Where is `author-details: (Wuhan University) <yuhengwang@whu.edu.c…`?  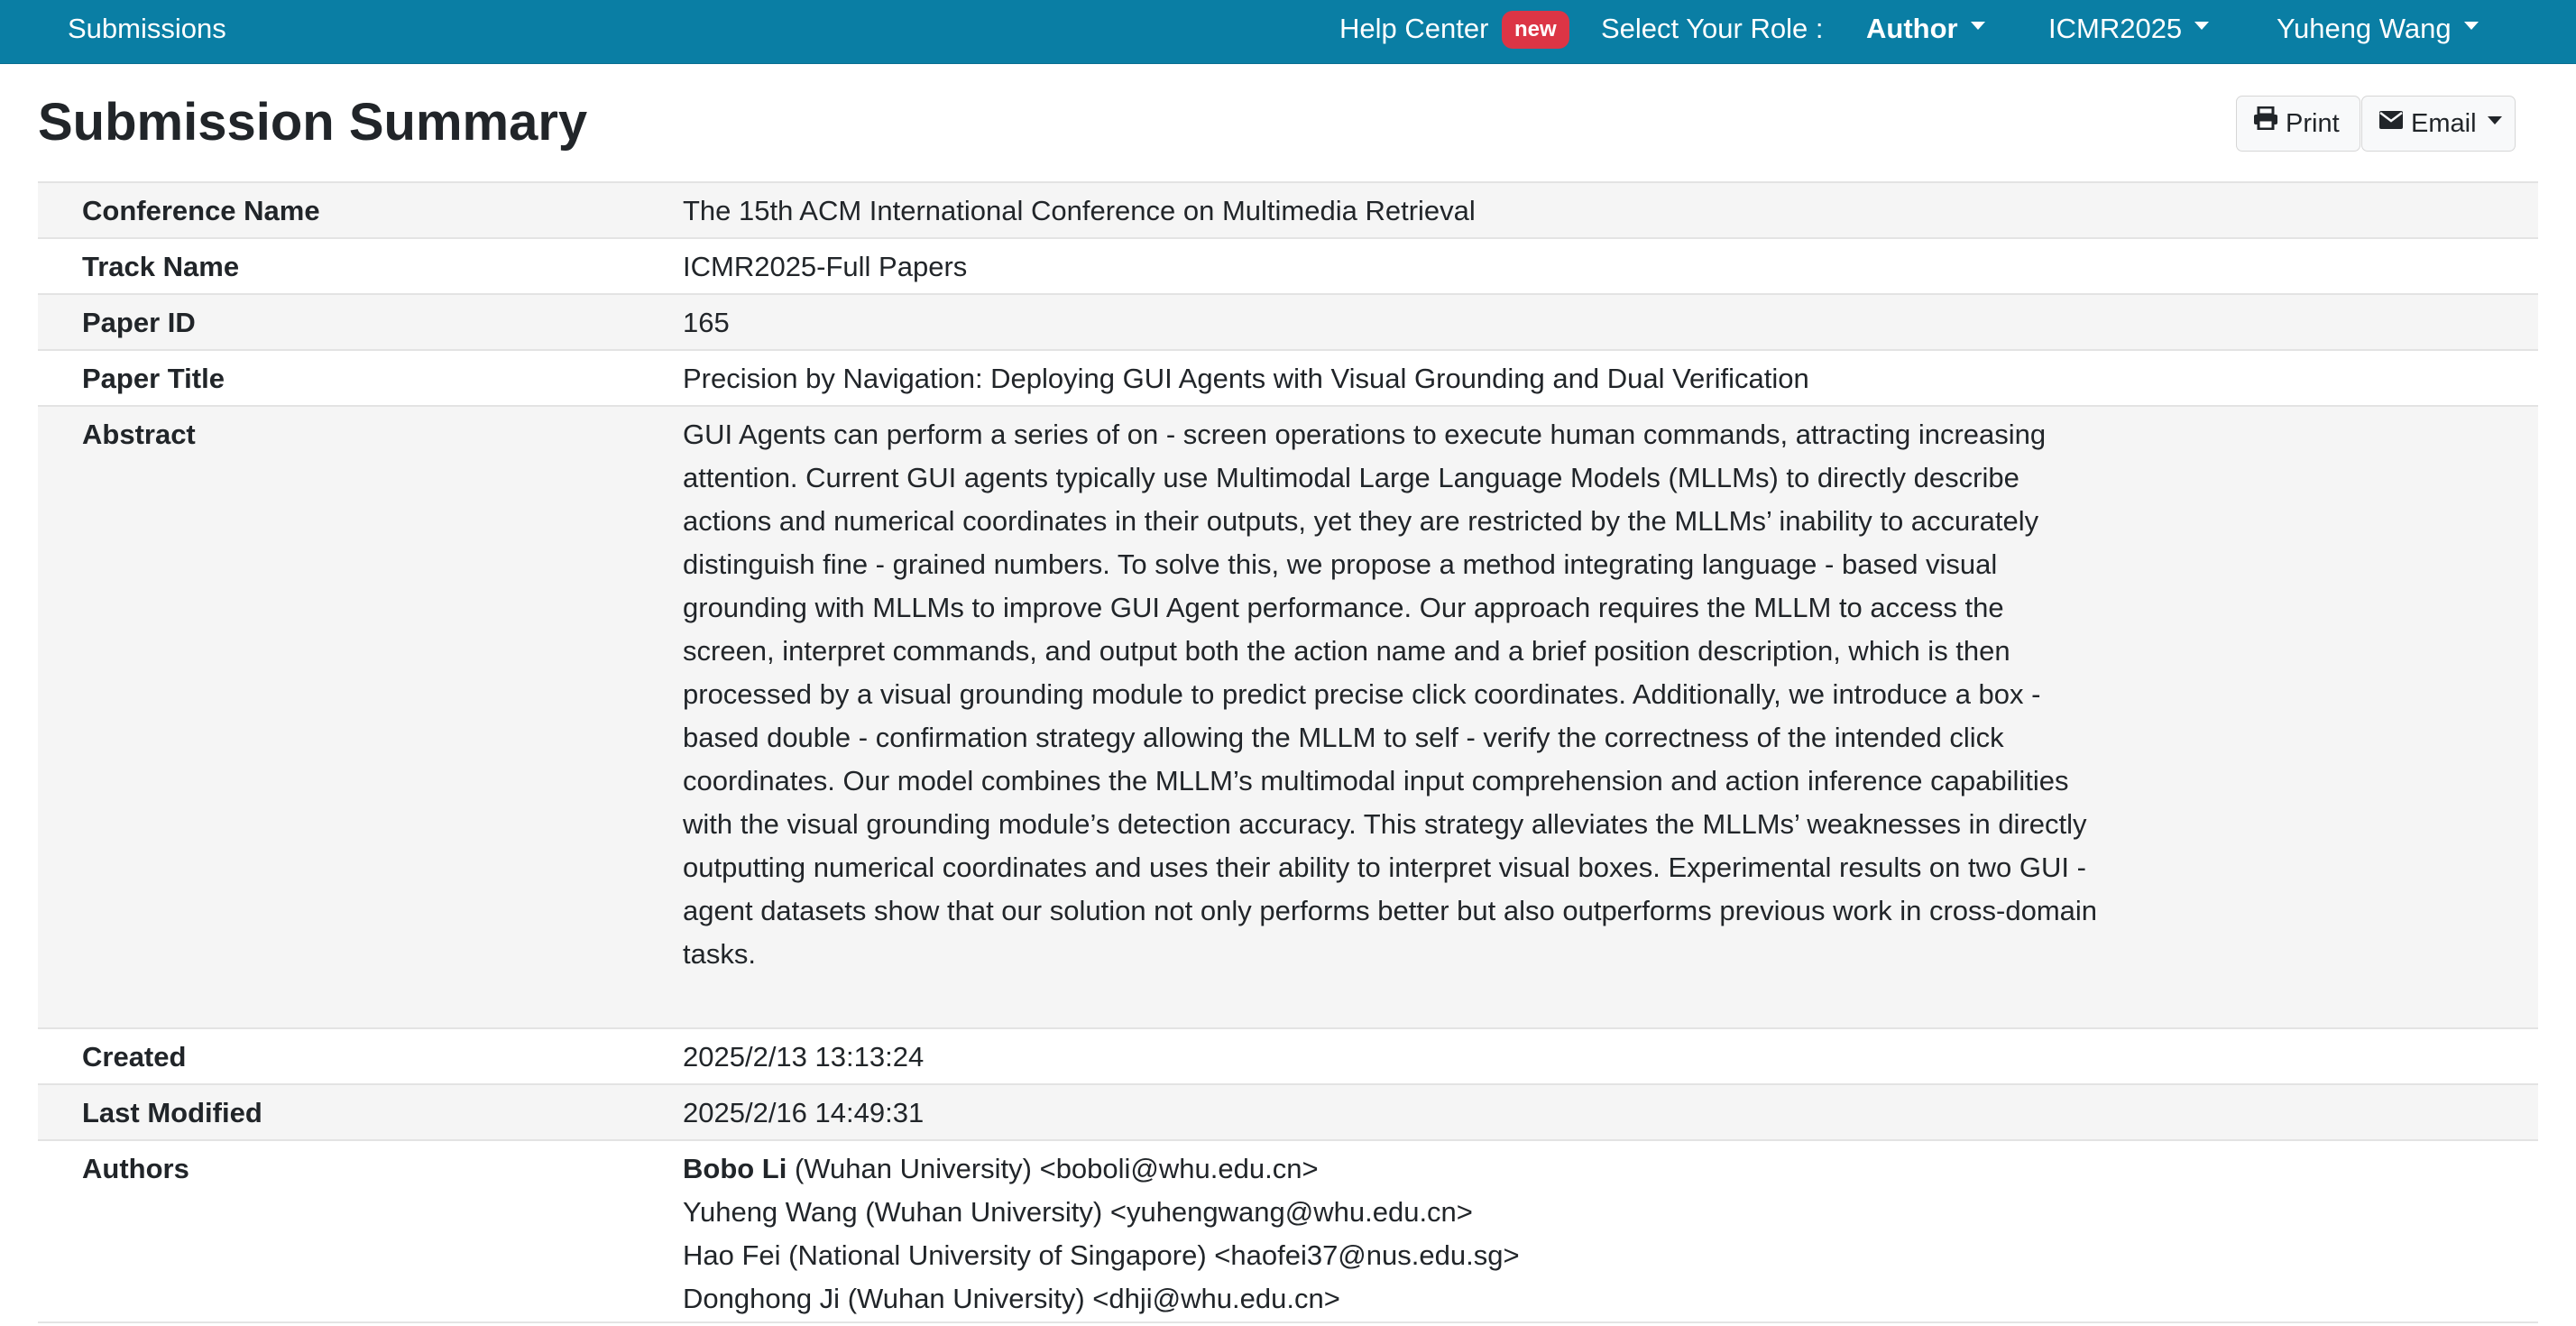 author-details: (Wuhan University) <yuhengwang@whu.edu.c… is located at coordinates (1165, 1212).